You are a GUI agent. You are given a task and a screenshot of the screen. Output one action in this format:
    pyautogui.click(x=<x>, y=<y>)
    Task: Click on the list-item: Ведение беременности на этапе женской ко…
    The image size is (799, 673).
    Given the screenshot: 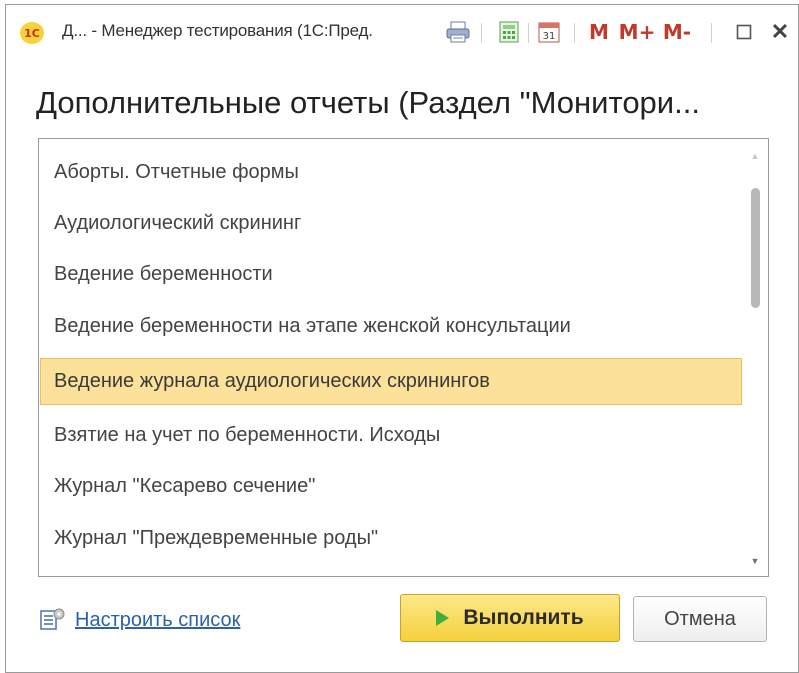 What is the action you would take?
    pyautogui.click(x=391, y=326)
    